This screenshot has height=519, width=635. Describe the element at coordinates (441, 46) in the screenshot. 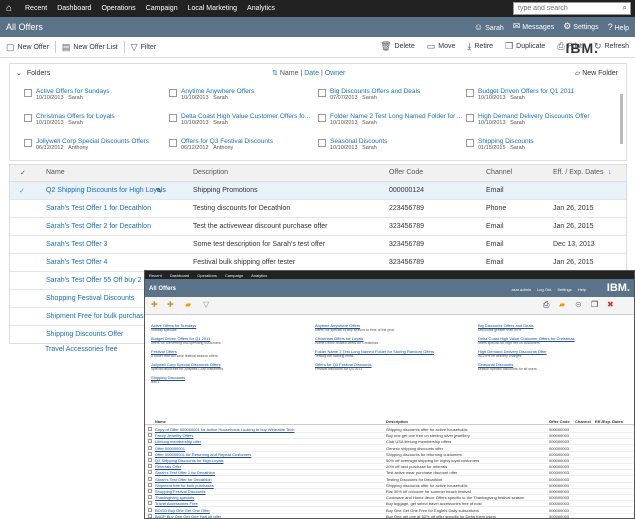

I see `move-button: ▭ Move` at that location.